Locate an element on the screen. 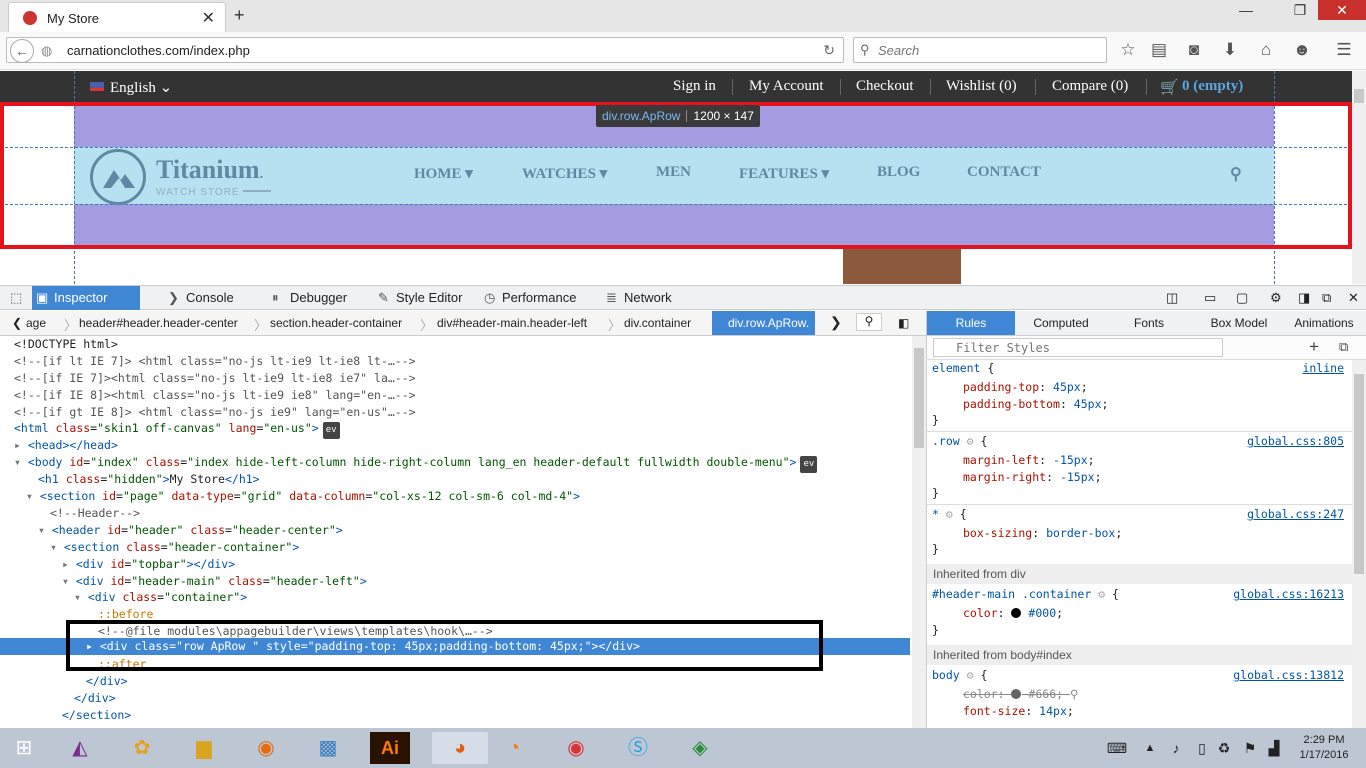 Image resolution: width=1366 pixels, height=768 pixels. tab-network: ≣ Network is located at coordinates (637, 298).